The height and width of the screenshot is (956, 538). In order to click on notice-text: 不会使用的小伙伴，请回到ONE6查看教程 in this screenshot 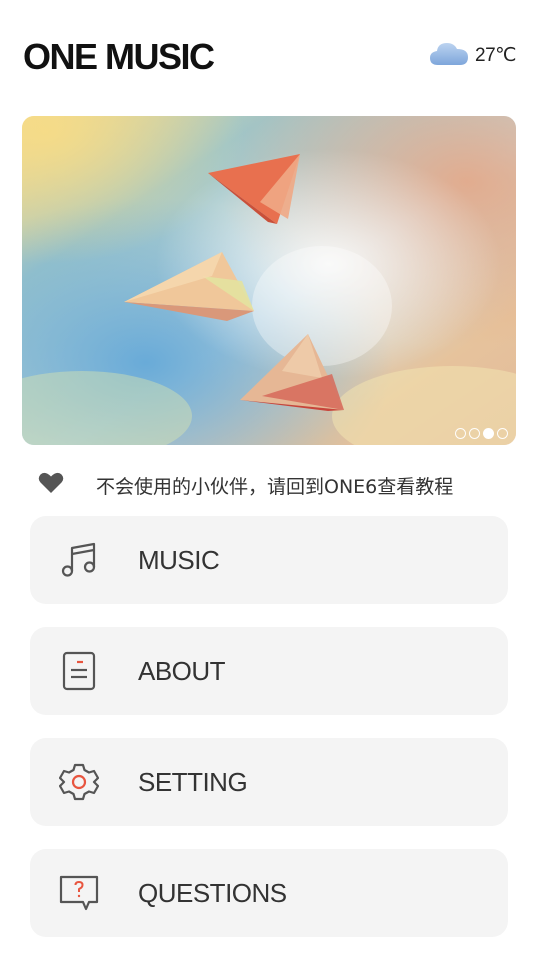, I will do `click(275, 486)`.